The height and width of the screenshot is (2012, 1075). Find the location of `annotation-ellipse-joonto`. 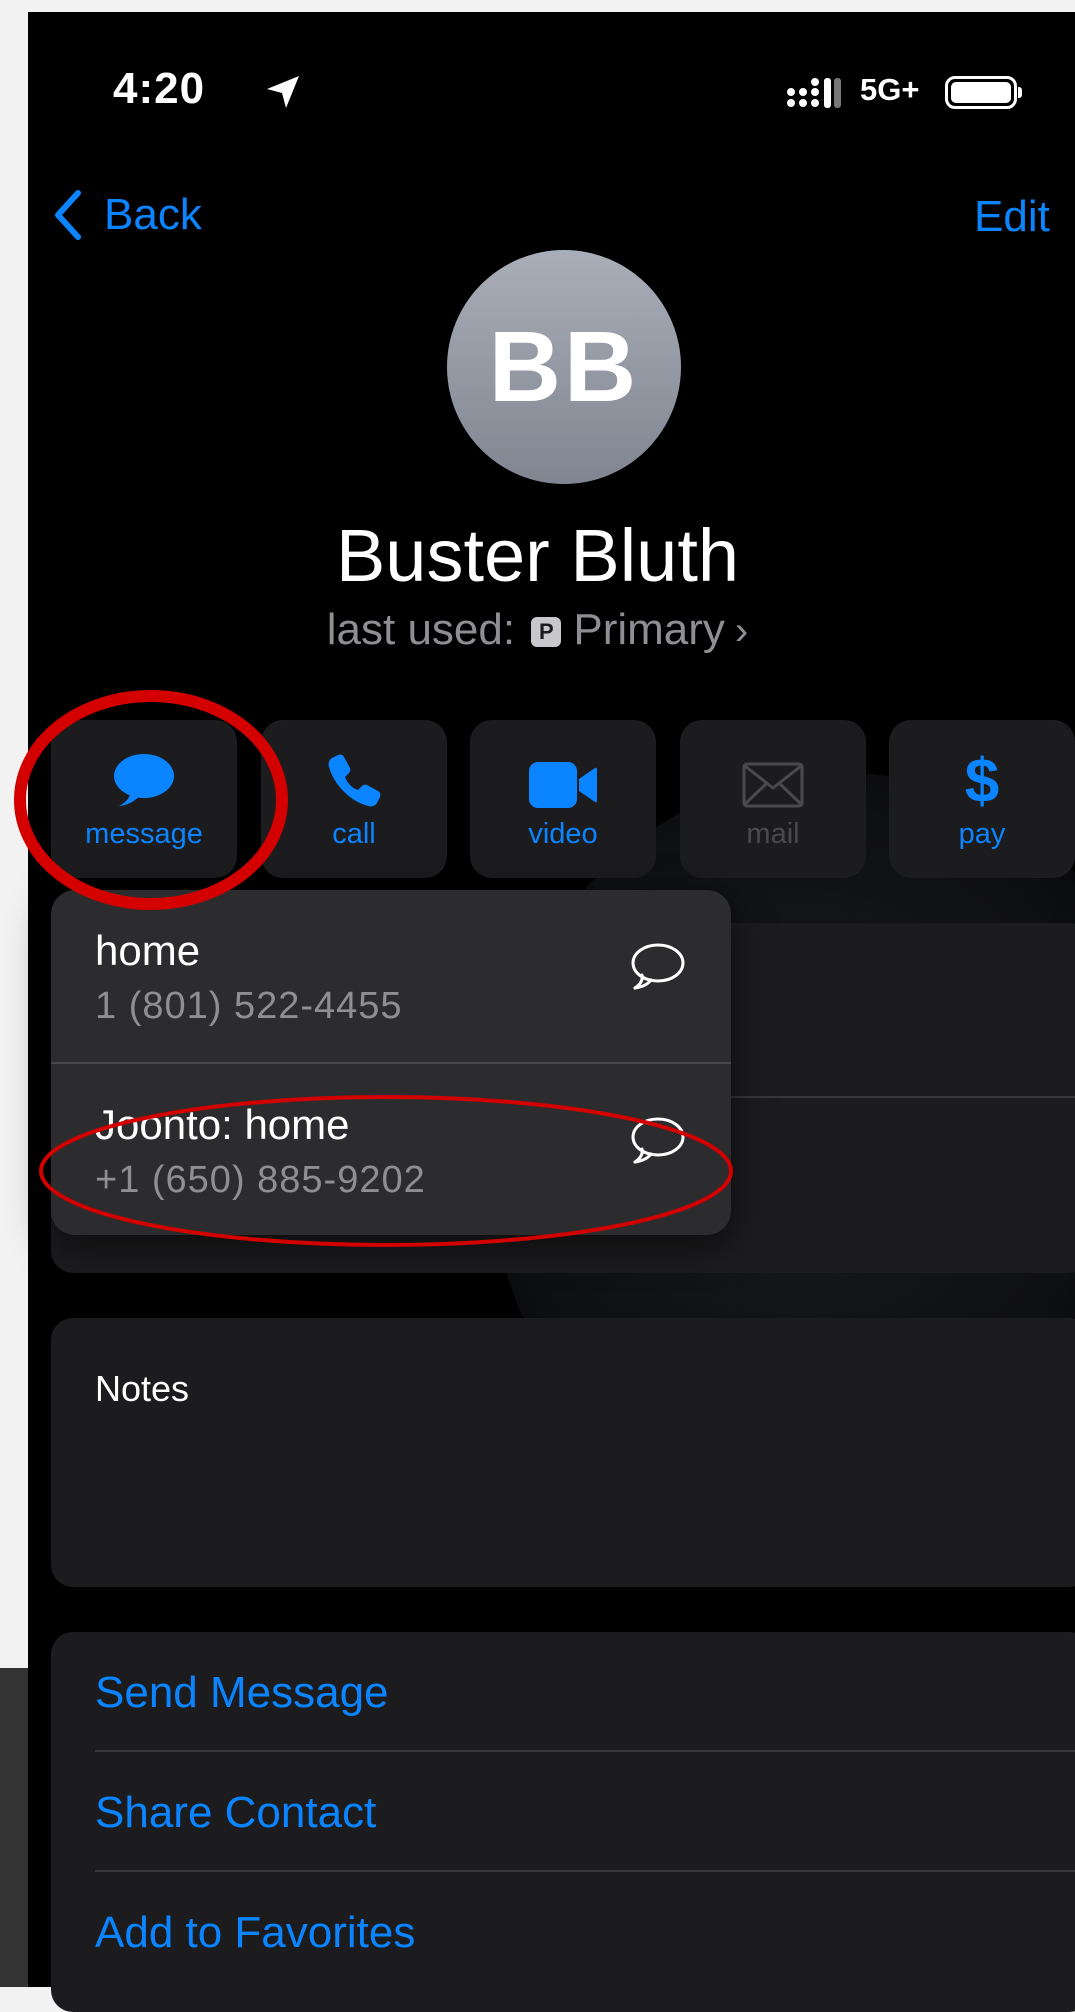

annotation-ellipse-joonto is located at coordinates (386, 1171).